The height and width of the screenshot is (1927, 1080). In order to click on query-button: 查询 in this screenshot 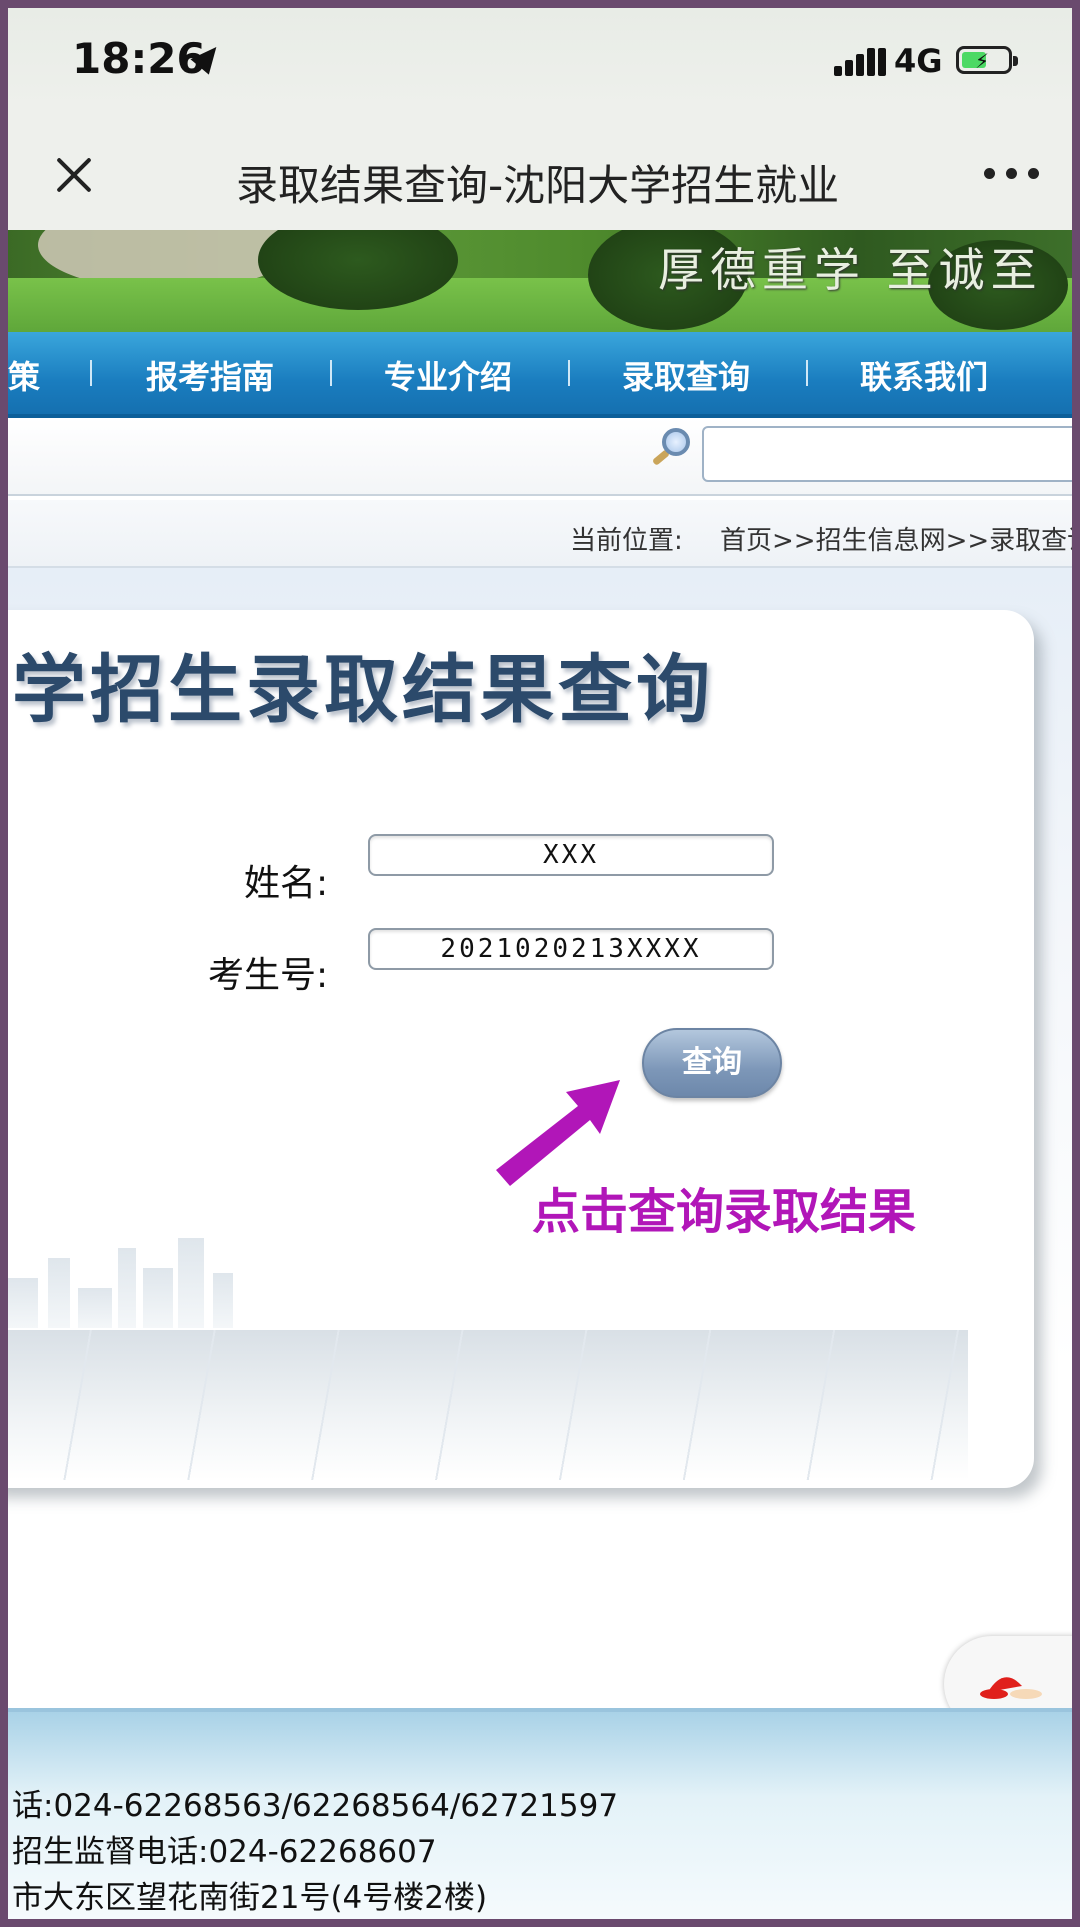, I will do `click(712, 1063)`.